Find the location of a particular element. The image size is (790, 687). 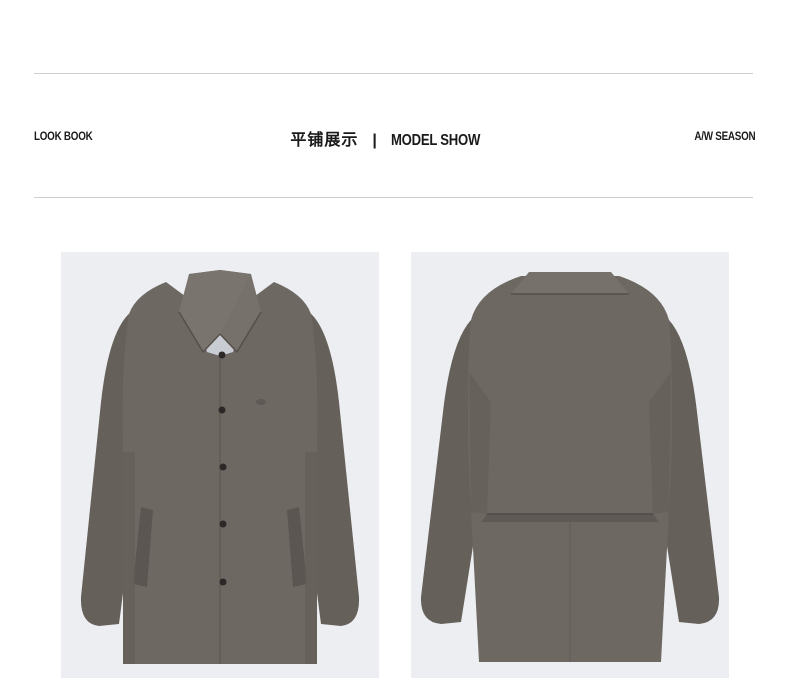

section-header: LOOK BOOK 平铺展示 | MODEL SHOW A/W SEASON is located at coordinates (395, 138).